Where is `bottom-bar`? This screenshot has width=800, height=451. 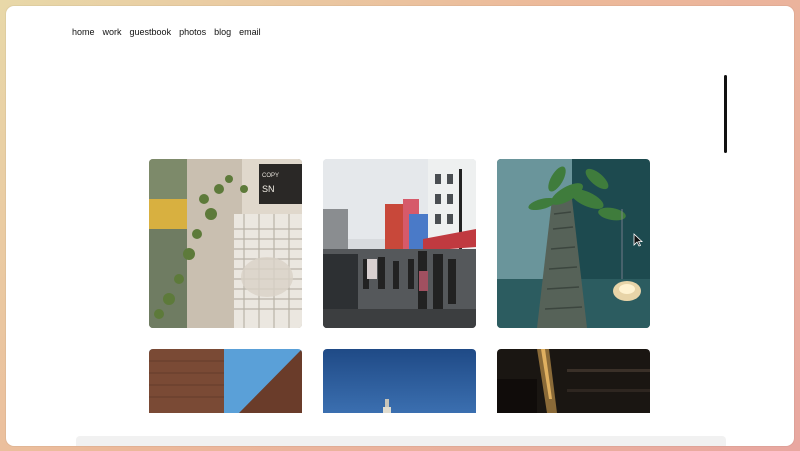
bottom-bar is located at coordinates (401, 441).